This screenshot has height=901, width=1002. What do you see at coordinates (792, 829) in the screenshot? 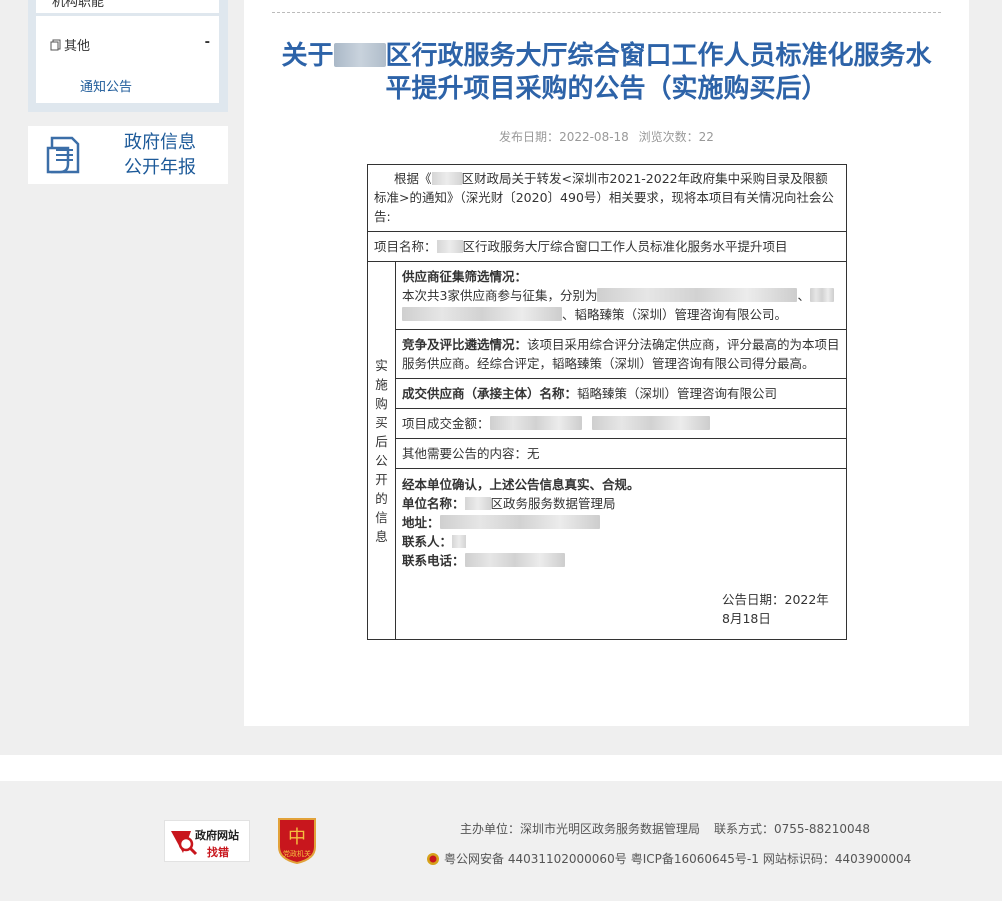
I see `footer-contact: 联系方式：0755-88210048` at bounding box center [792, 829].